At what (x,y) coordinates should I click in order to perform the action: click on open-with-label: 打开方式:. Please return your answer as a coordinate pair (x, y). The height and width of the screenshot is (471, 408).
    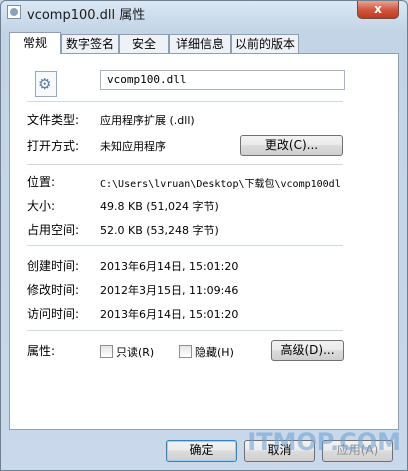
    Looking at the image, I should click on (53, 146).